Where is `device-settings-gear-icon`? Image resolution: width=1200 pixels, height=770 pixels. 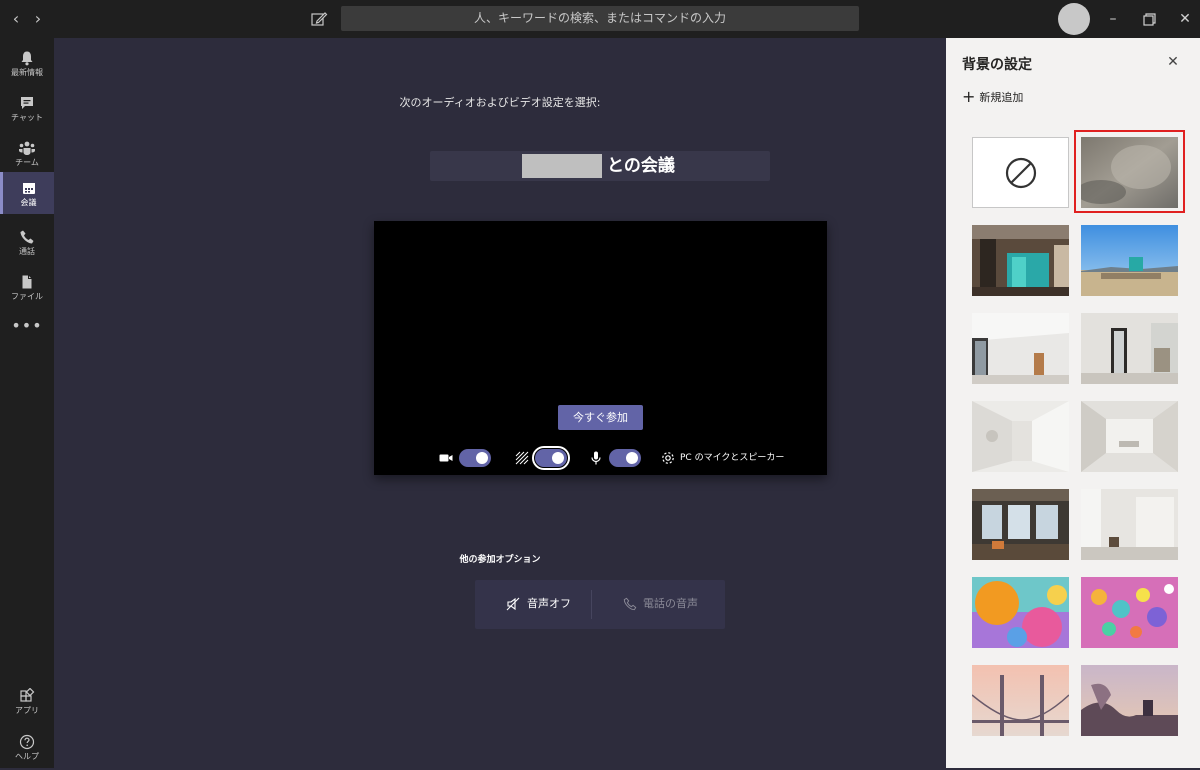 device-settings-gear-icon is located at coordinates (668, 458).